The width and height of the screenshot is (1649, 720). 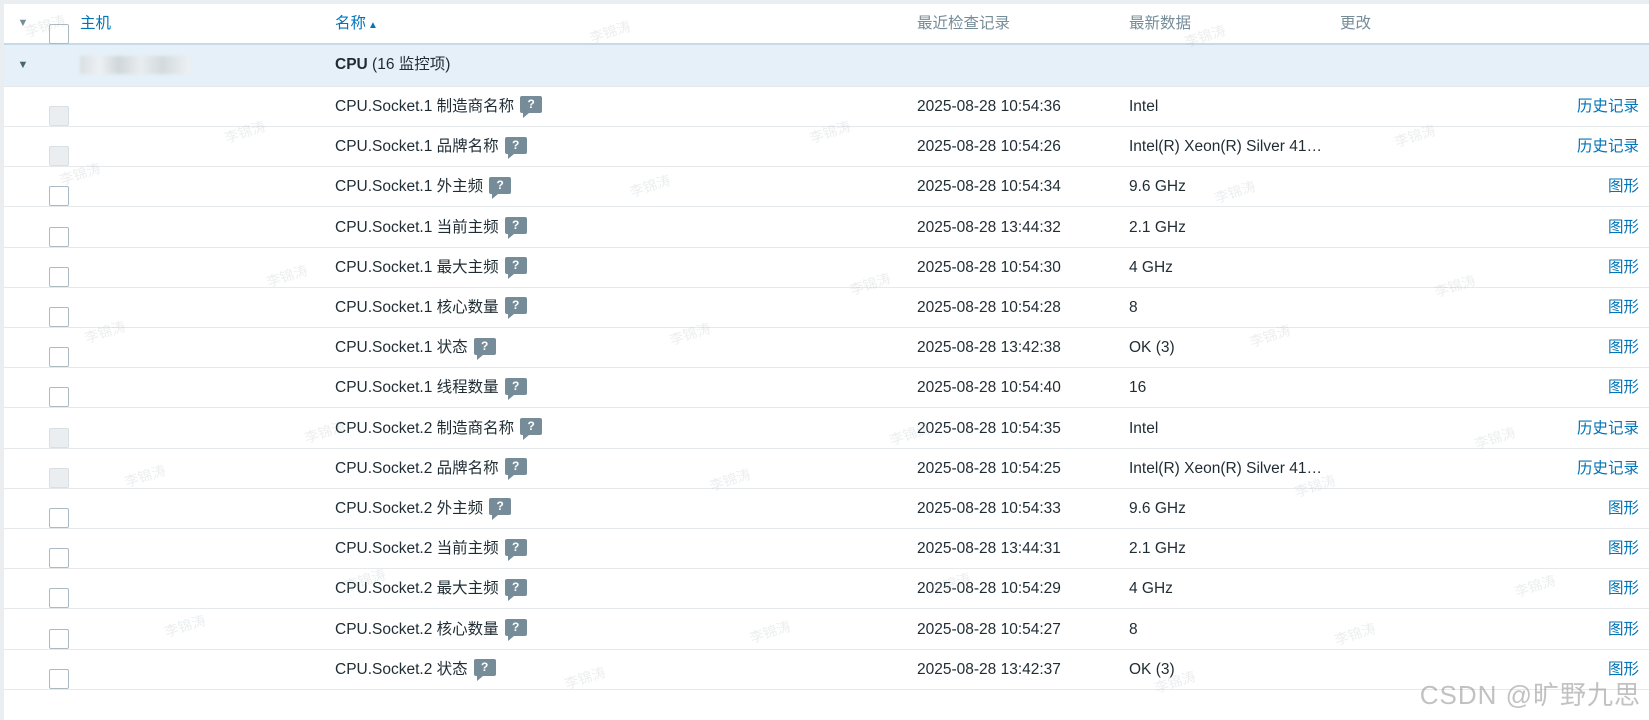 What do you see at coordinates (989, 589) in the screenshot?
I see `last-check-time: 2025-08-28 10:54:29` at bounding box center [989, 589].